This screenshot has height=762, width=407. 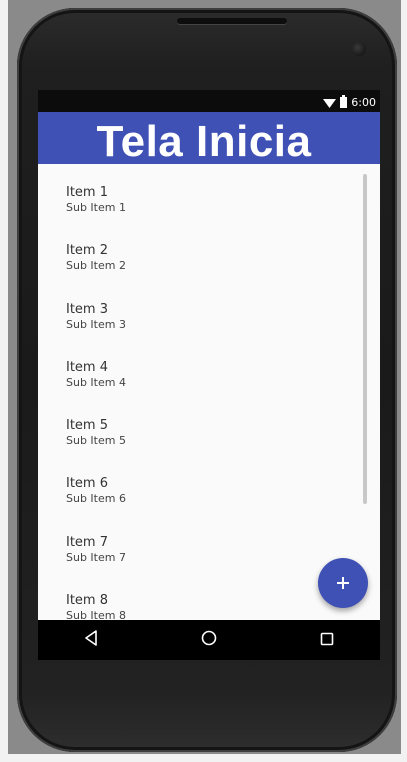 I want to click on item-title: Item 7, so click(x=87, y=542).